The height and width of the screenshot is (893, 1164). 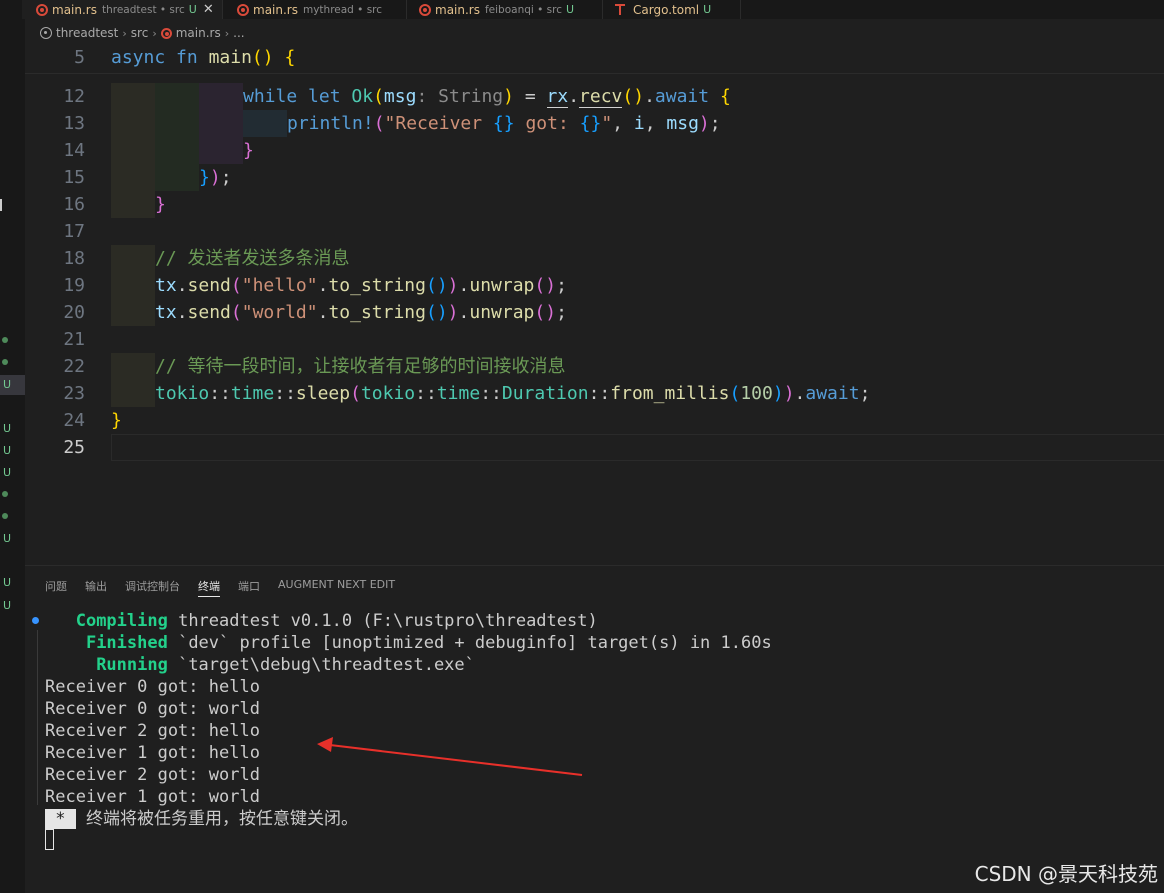 What do you see at coordinates (1066, 874) in the screenshot?
I see `watermark: CSDN @景天科技苑` at bounding box center [1066, 874].